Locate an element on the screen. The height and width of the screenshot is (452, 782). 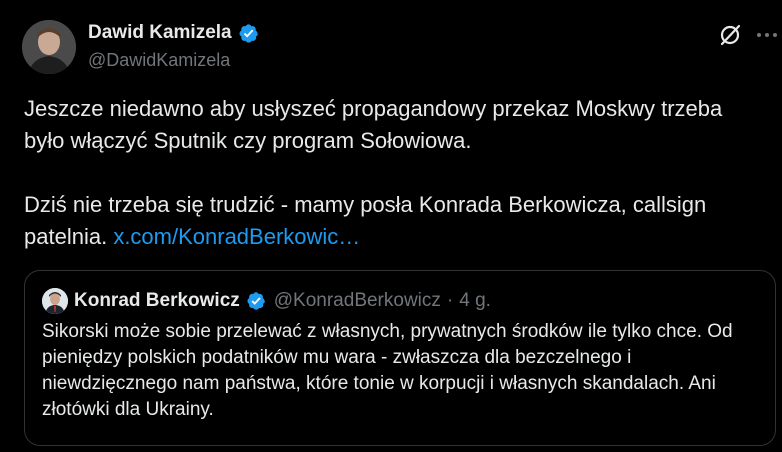
quoted-author-display-name: Konrad Berkowicz is located at coordinates (157, 300).